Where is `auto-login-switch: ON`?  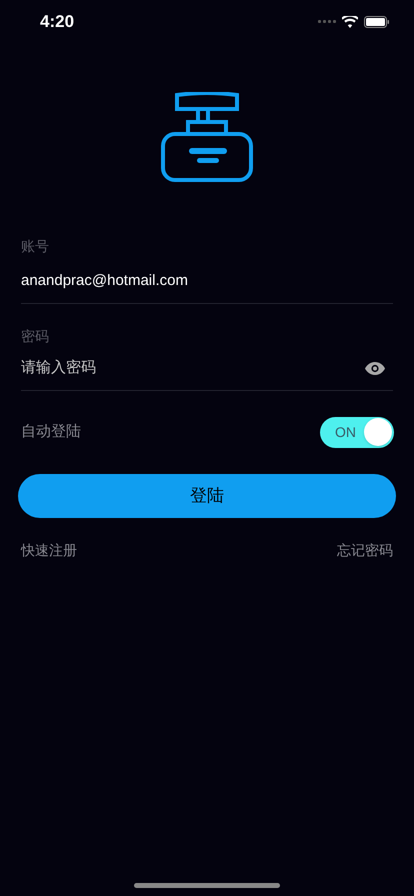 auto-login-switch: ON is located at coordinates (357, 432).